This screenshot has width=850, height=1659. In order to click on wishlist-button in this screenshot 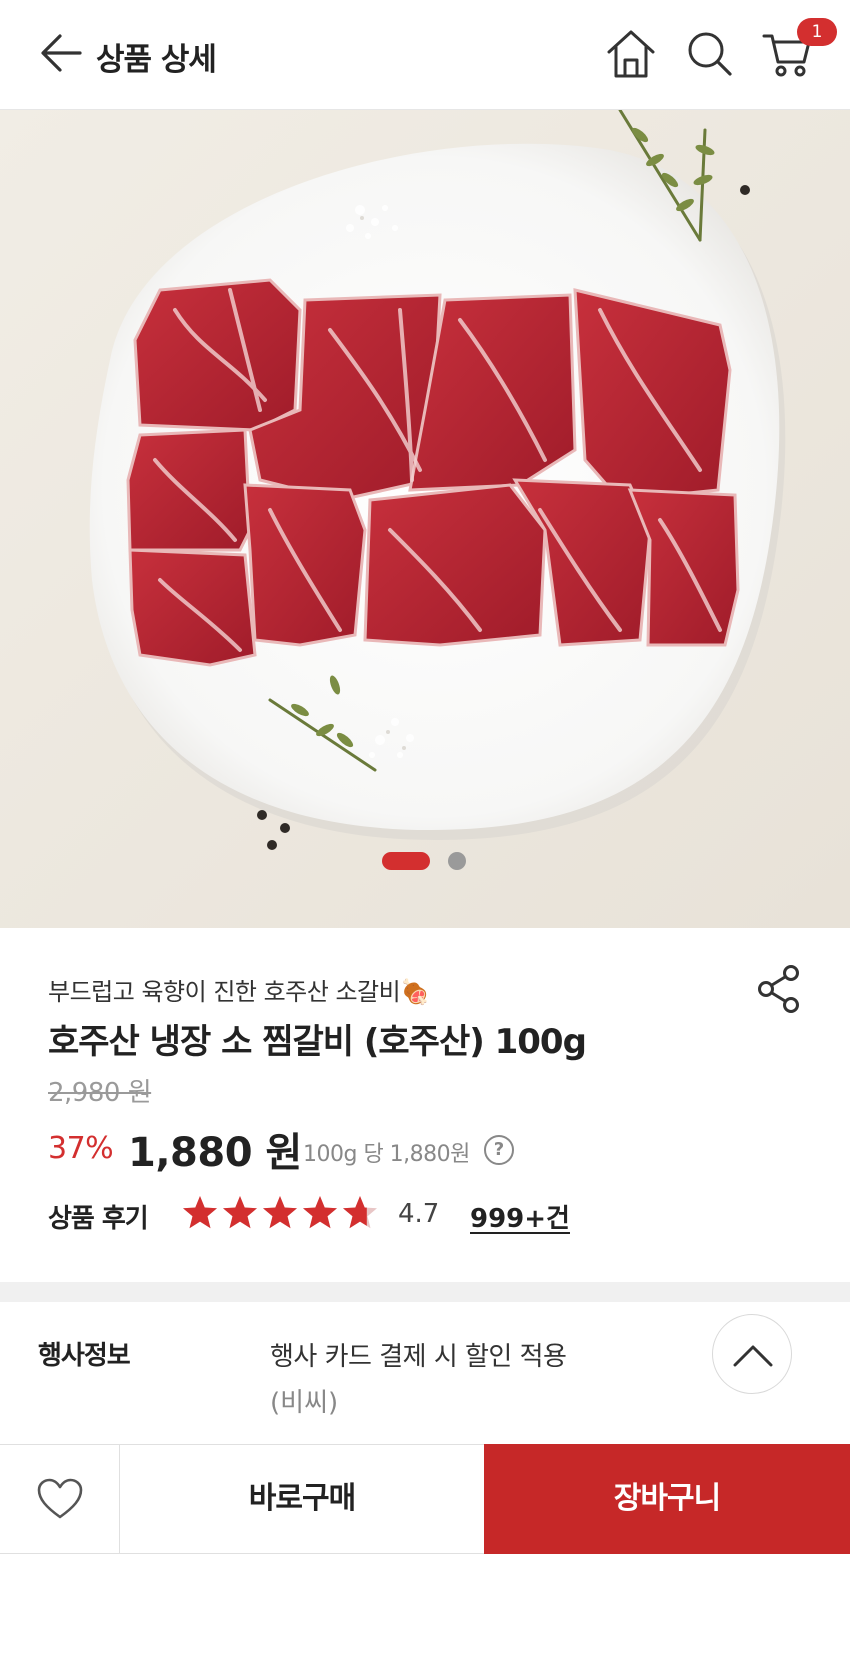, I will do `click(60, 1499)`.